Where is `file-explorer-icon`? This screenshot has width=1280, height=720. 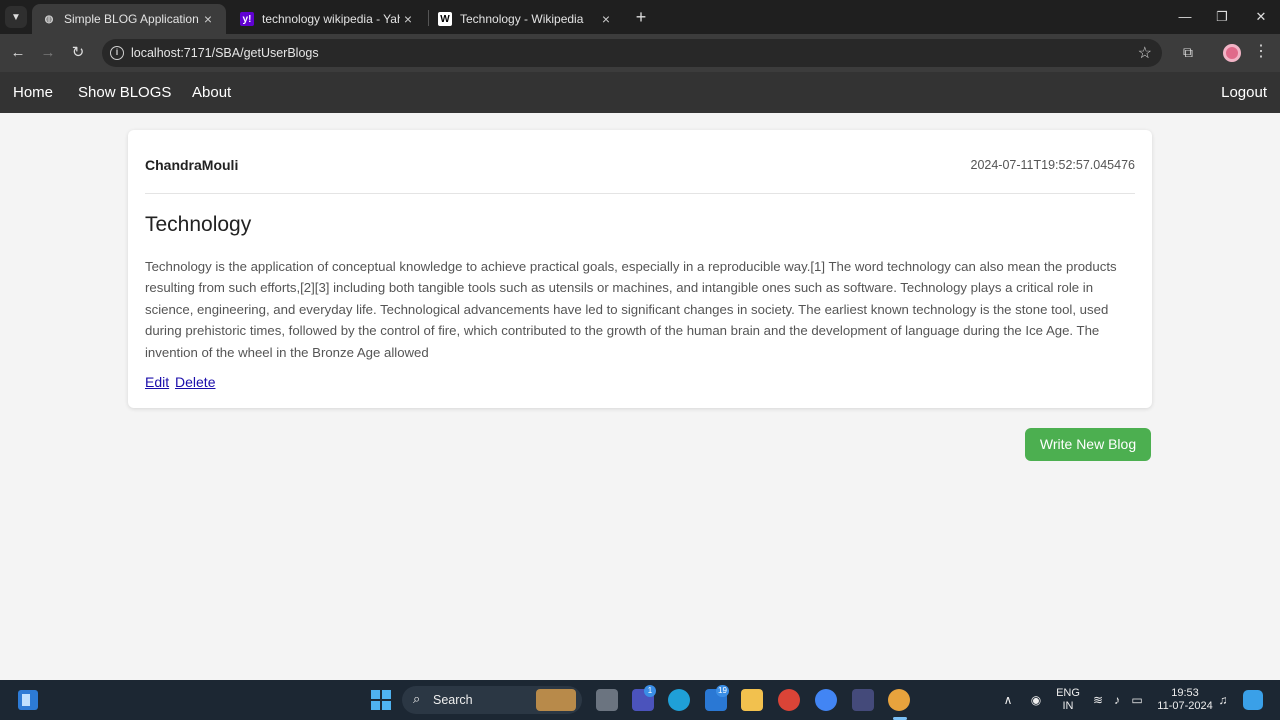 file-explorer-icon is located at coordinates (752, 700).